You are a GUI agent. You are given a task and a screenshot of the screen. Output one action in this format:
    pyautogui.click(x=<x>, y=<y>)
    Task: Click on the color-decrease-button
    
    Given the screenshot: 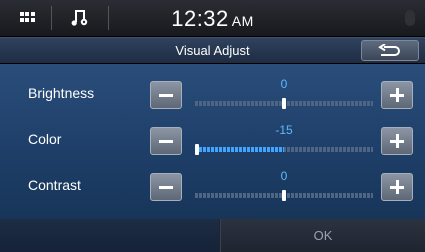 What is the action you would take?
    pyautogui.click(x=166, y=141)
    